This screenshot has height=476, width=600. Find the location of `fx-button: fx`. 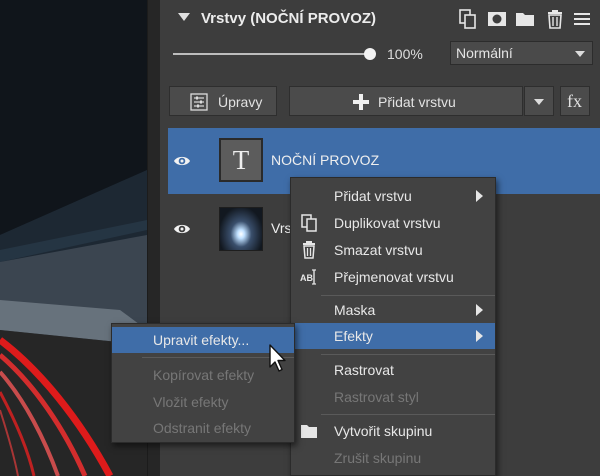

fx-button: fx is located at coordinates (575, 101).